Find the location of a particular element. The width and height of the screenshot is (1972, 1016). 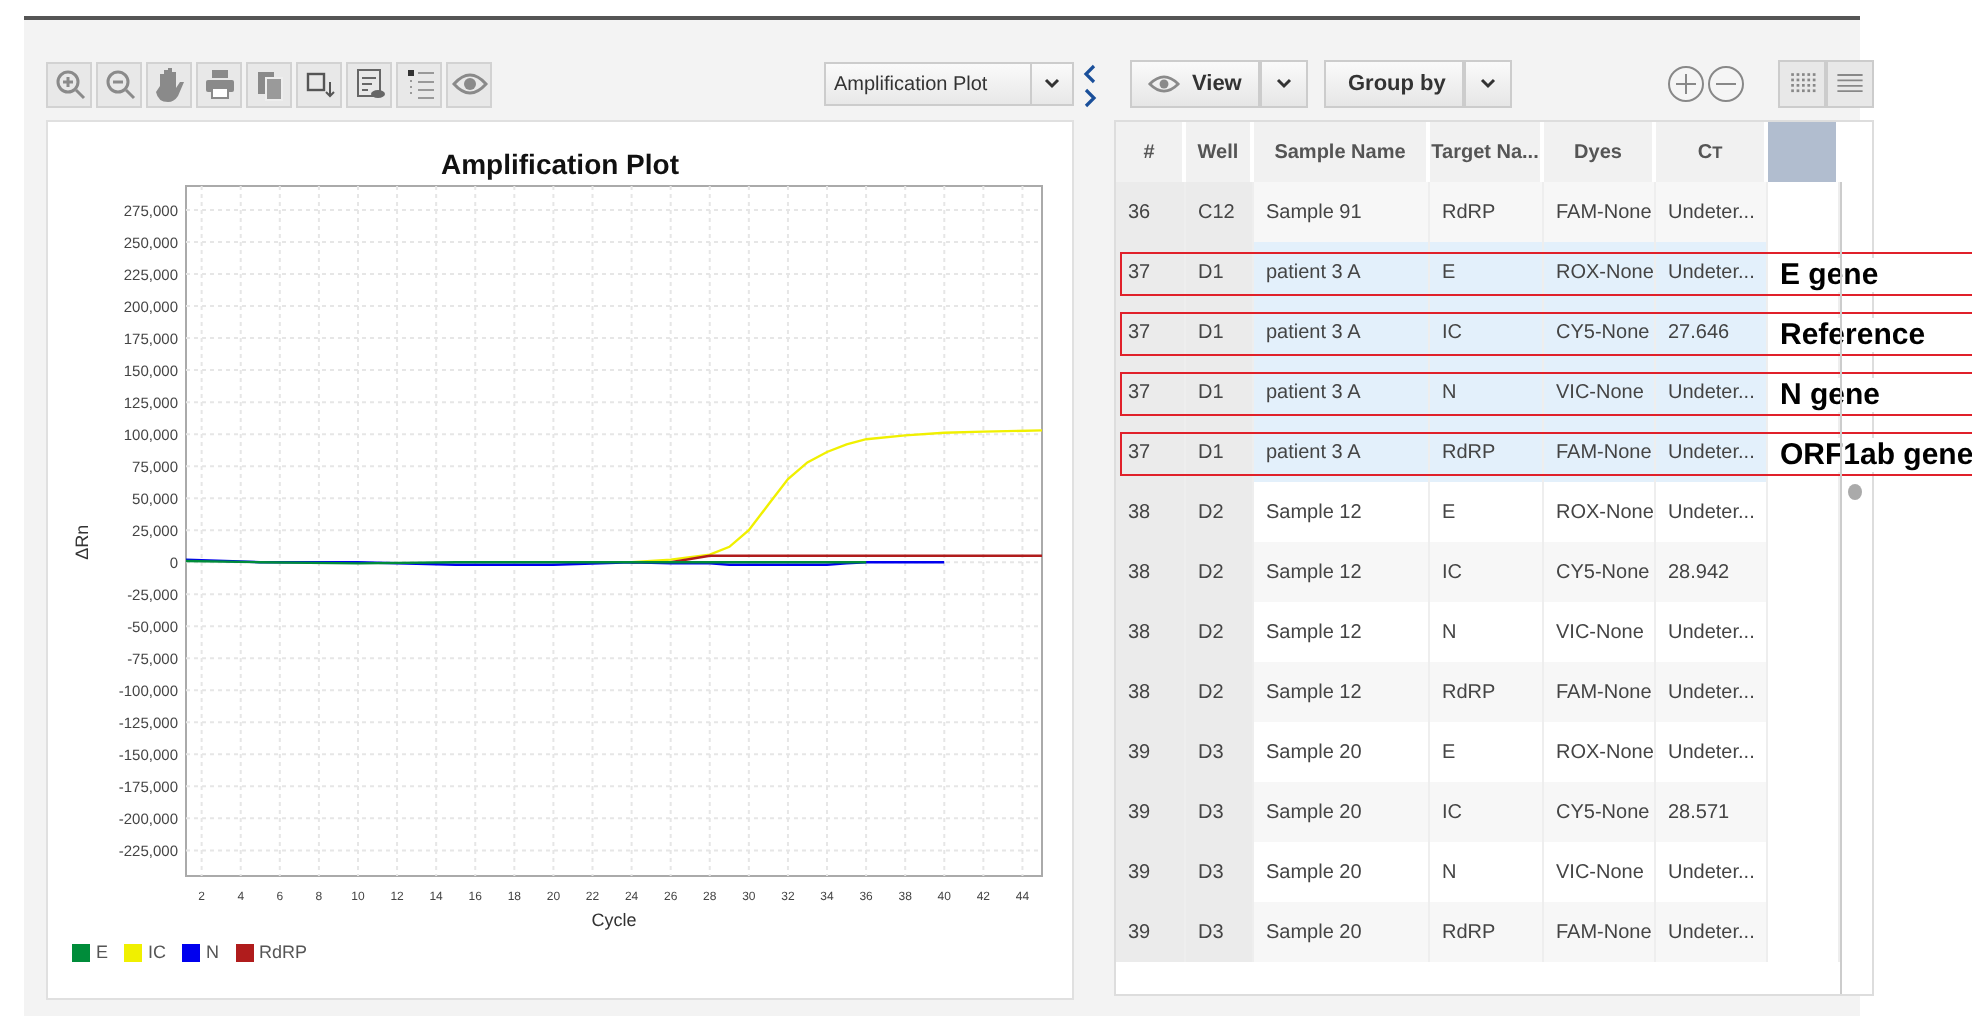

table-cell: 36 is located at coordinates (1151, 212).